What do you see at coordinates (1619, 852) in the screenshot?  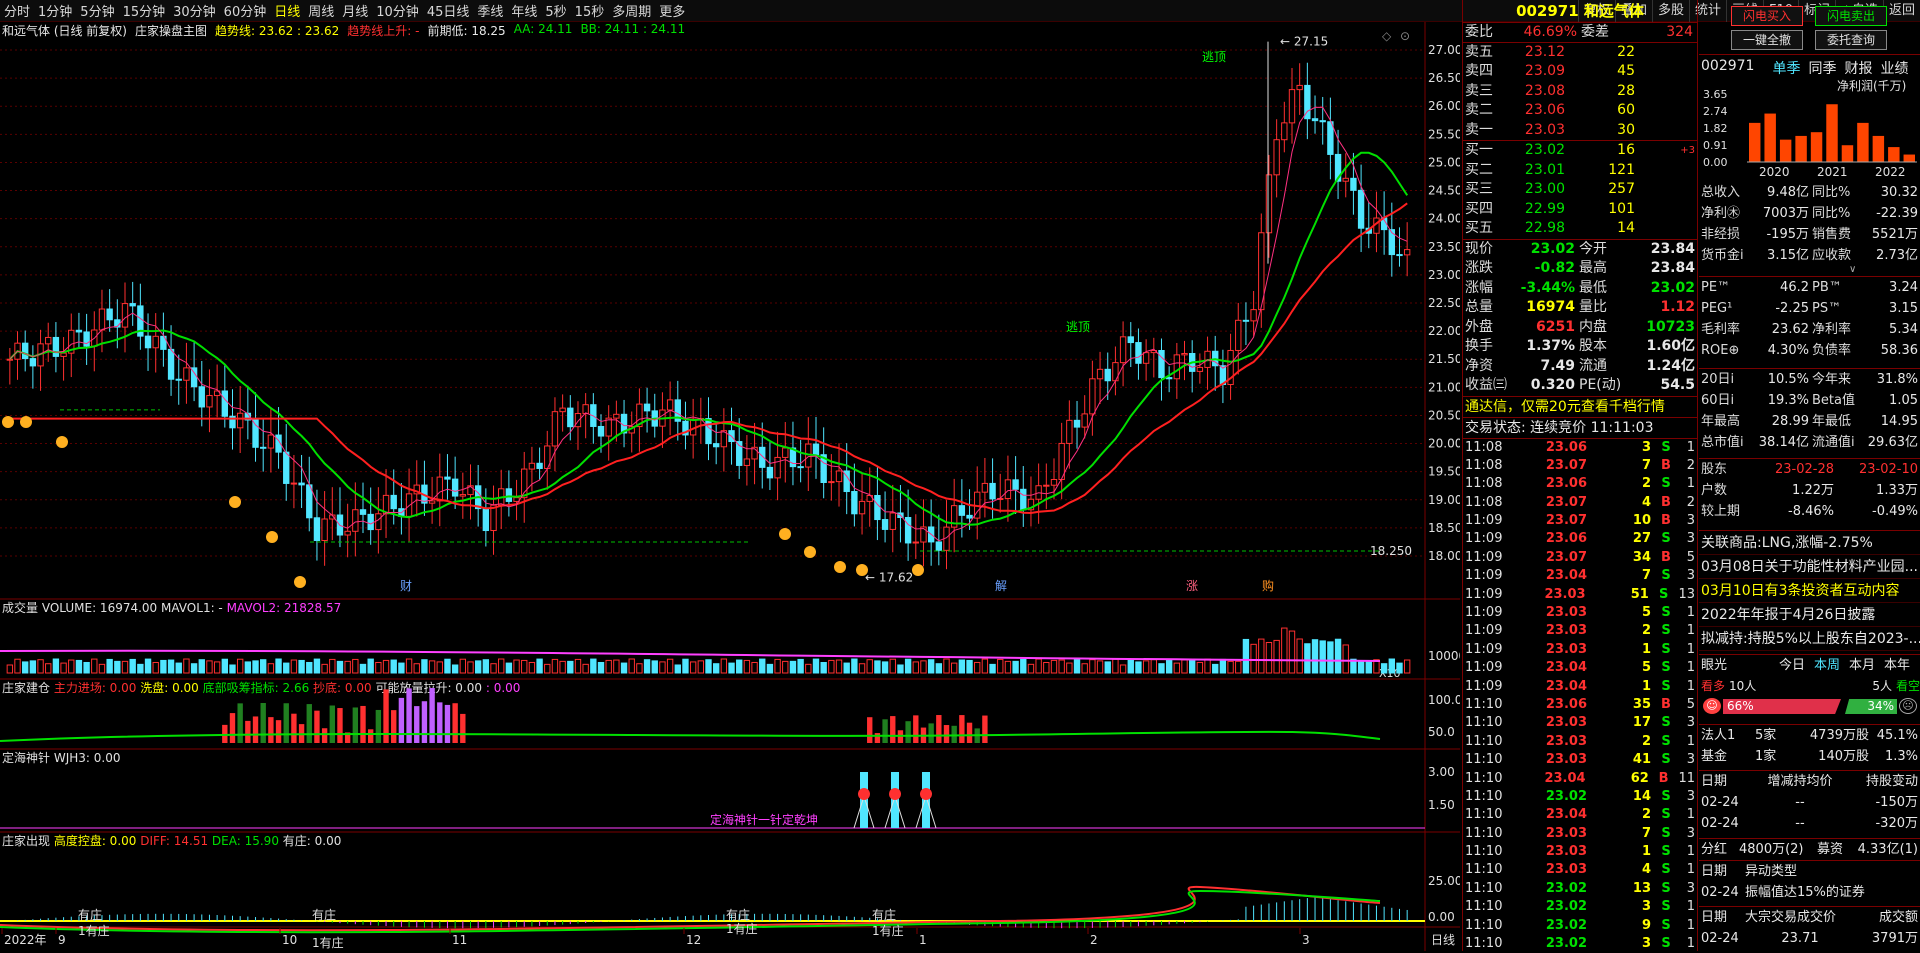 I see `tick-volume: 1` at bounding box center [1619, 852].